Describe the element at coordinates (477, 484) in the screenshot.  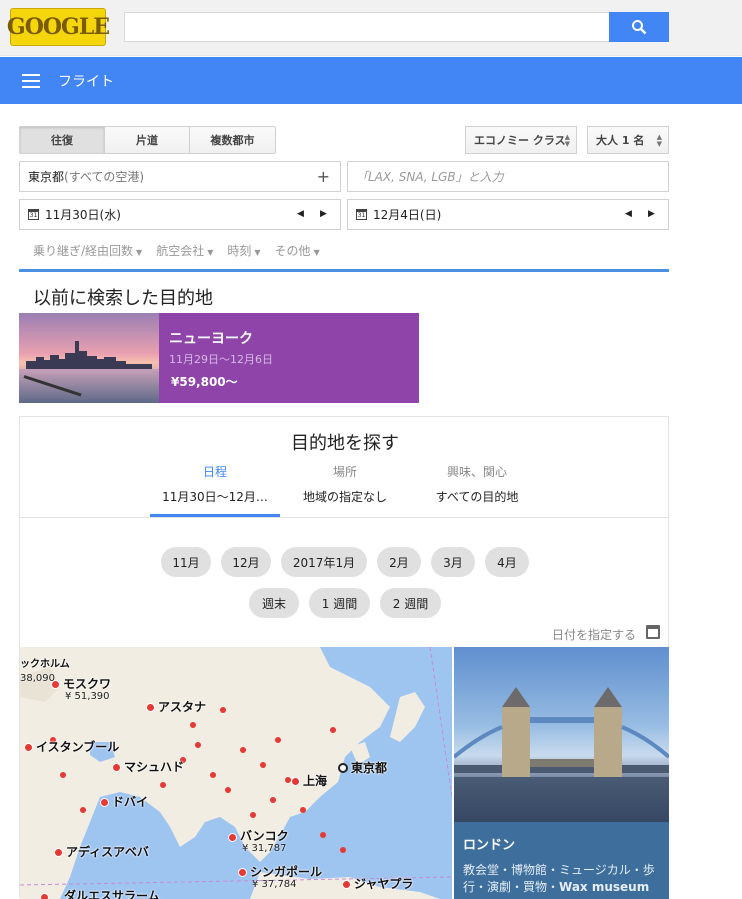
I see `tab-interests: 興味、関心 すべての目的地` at that location.